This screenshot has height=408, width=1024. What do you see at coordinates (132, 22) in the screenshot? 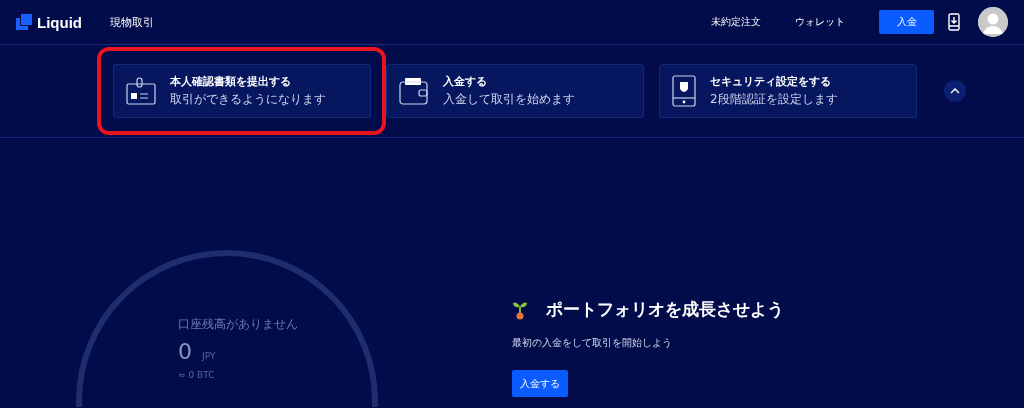
I see `nav-link: 現物取引` at bounding box center [132, 22].